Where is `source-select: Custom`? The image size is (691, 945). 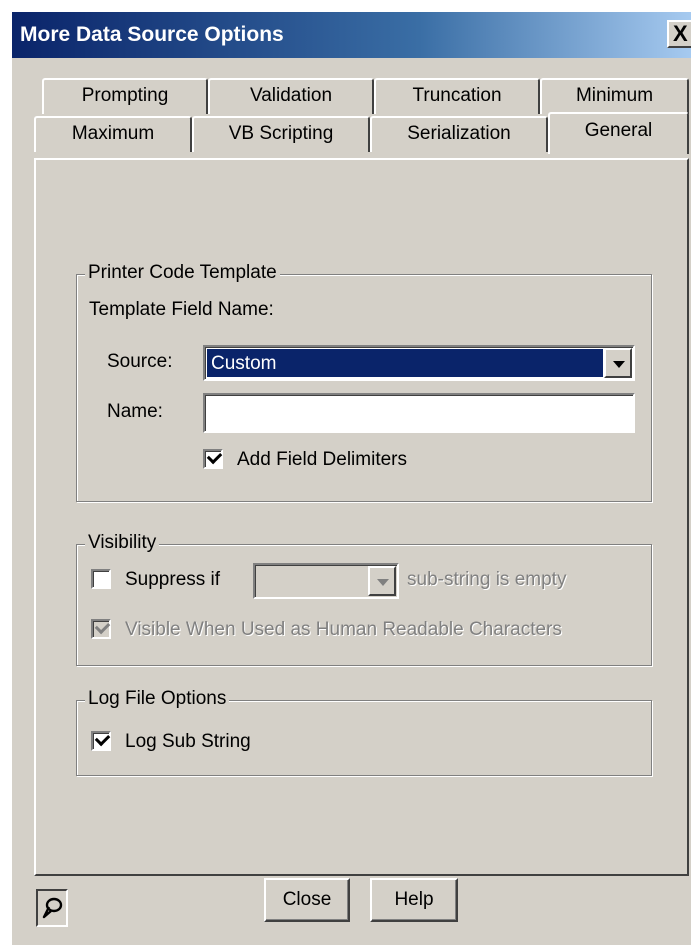
source-select: Custom is located at coordinates (419, 363).